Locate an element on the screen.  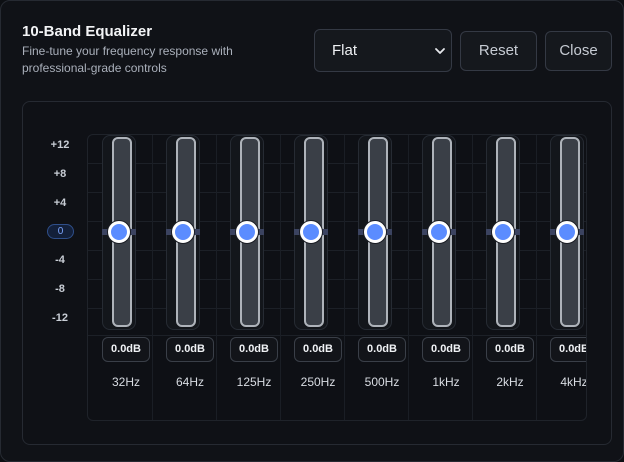
scale-label-zero: 0 is located at coordinates (60, 231).